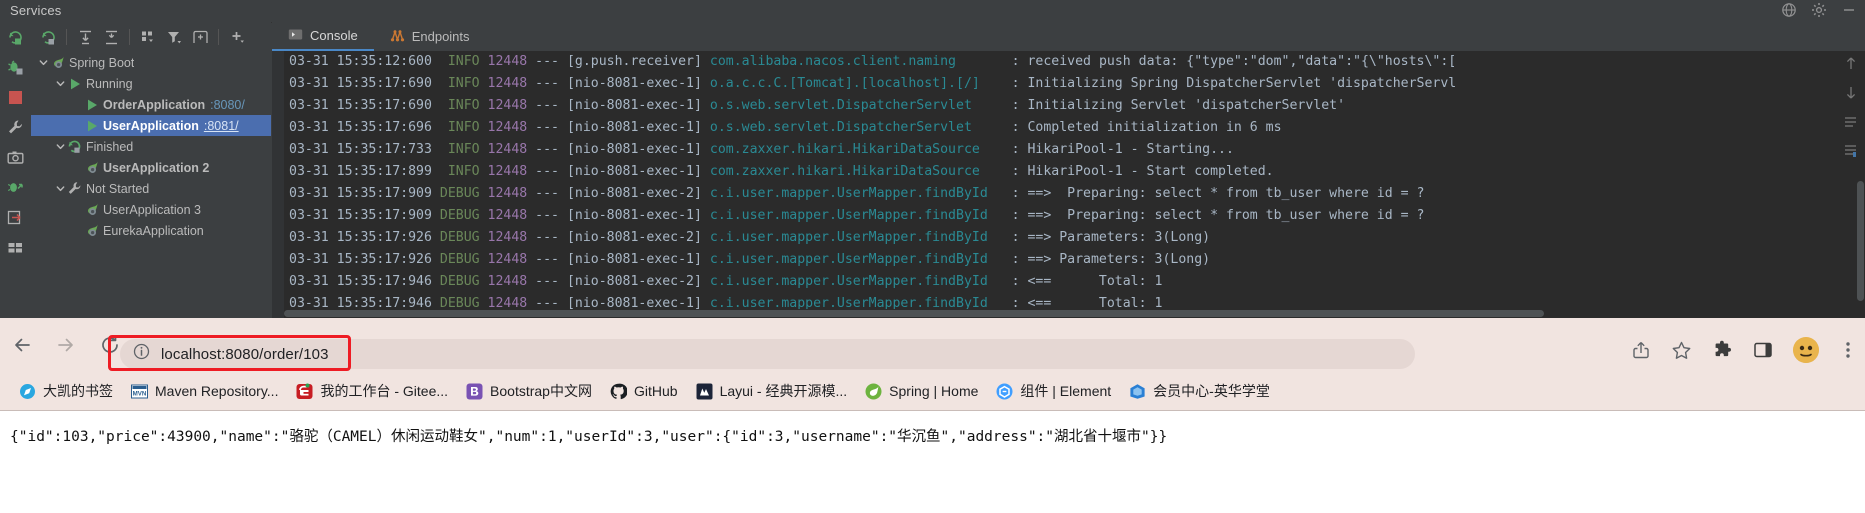  What do you see at coordinates (111, 37) in the screenshot?
I see `collapse-all-icon` at bounding box center [111, 37].